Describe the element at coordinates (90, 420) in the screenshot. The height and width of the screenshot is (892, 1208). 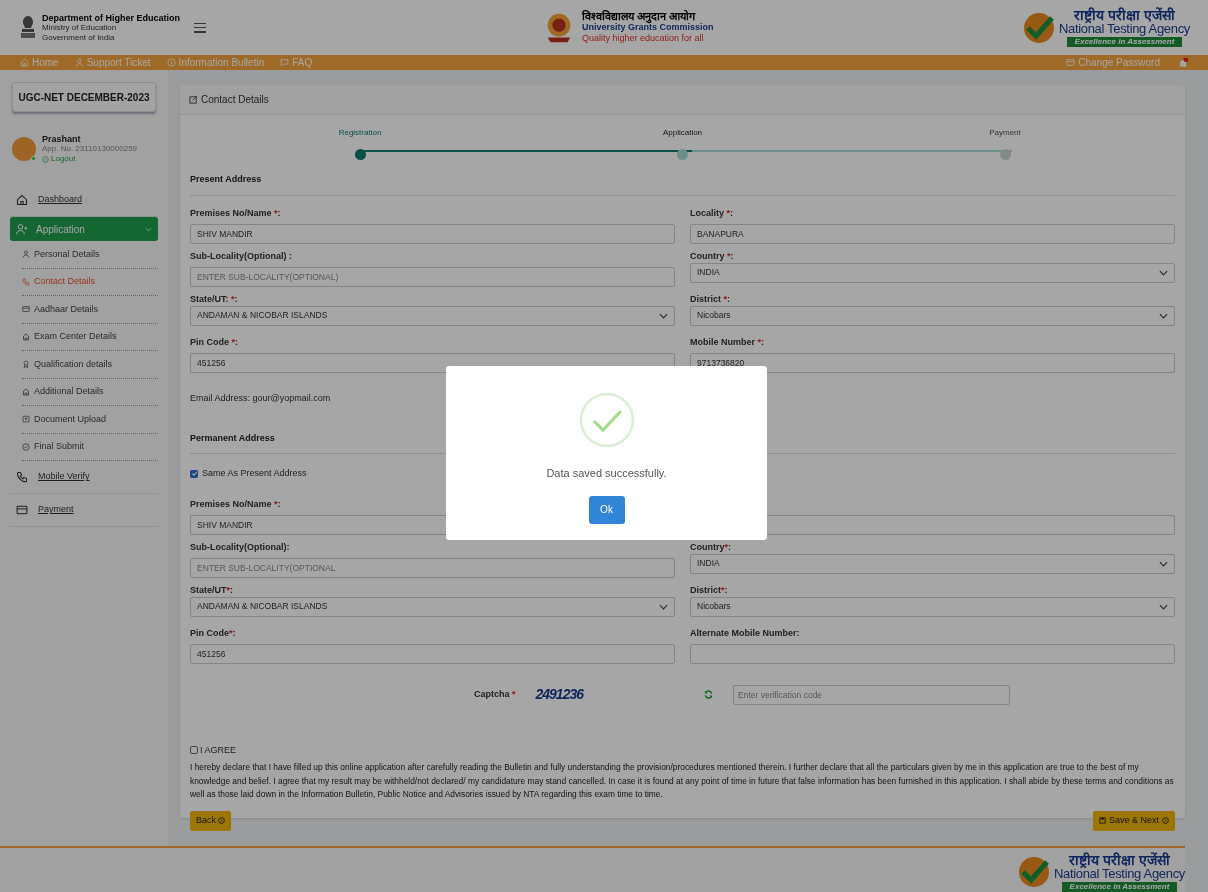
I see `submenu-item: Document Upload` at that location.